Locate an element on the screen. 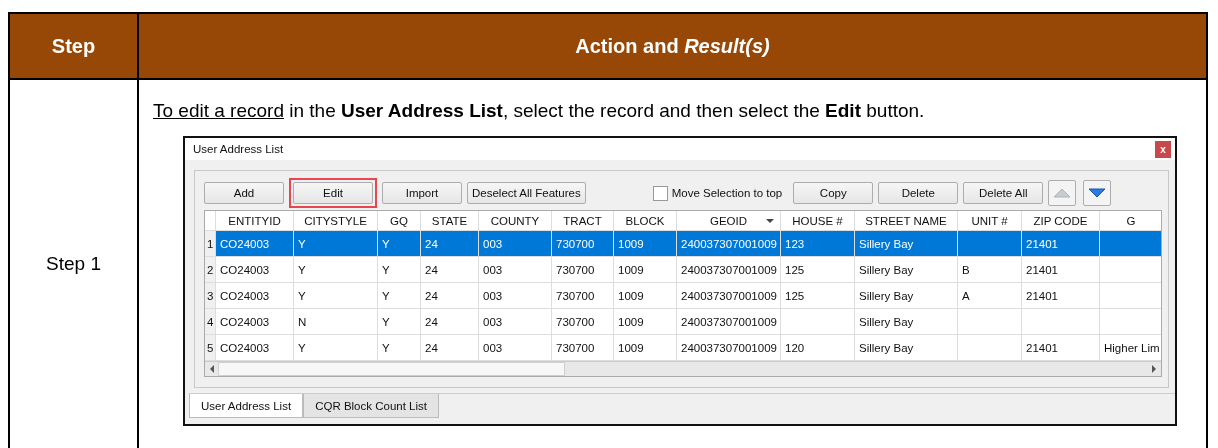 Image resolution: width=1218 pixels, height=448 pixels. move-down-button is located at coordinates (1097, 193).